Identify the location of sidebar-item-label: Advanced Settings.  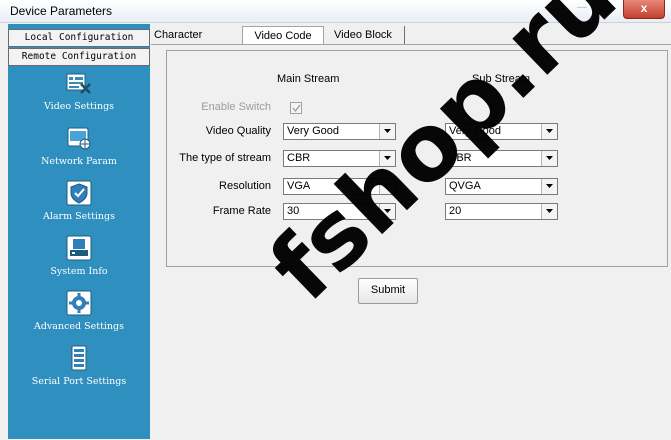
(78, 326).